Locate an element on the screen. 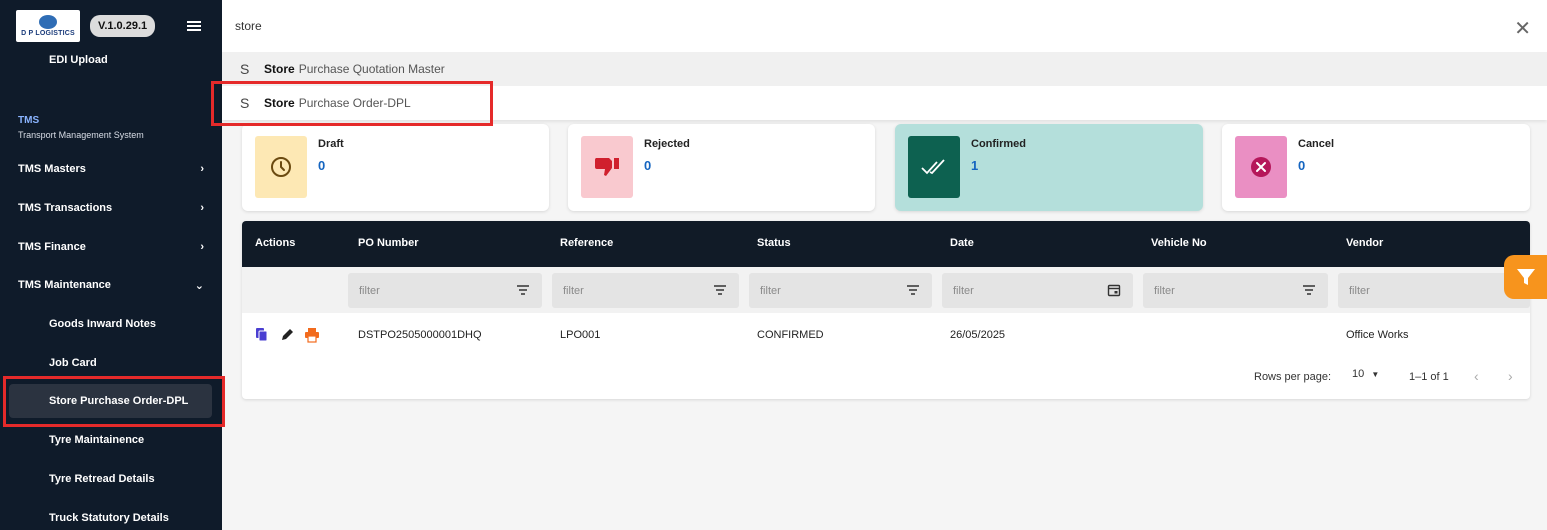 This screenshot has width=1547, height=530. card-label: Confirmed is located at coordinates (998, 144).